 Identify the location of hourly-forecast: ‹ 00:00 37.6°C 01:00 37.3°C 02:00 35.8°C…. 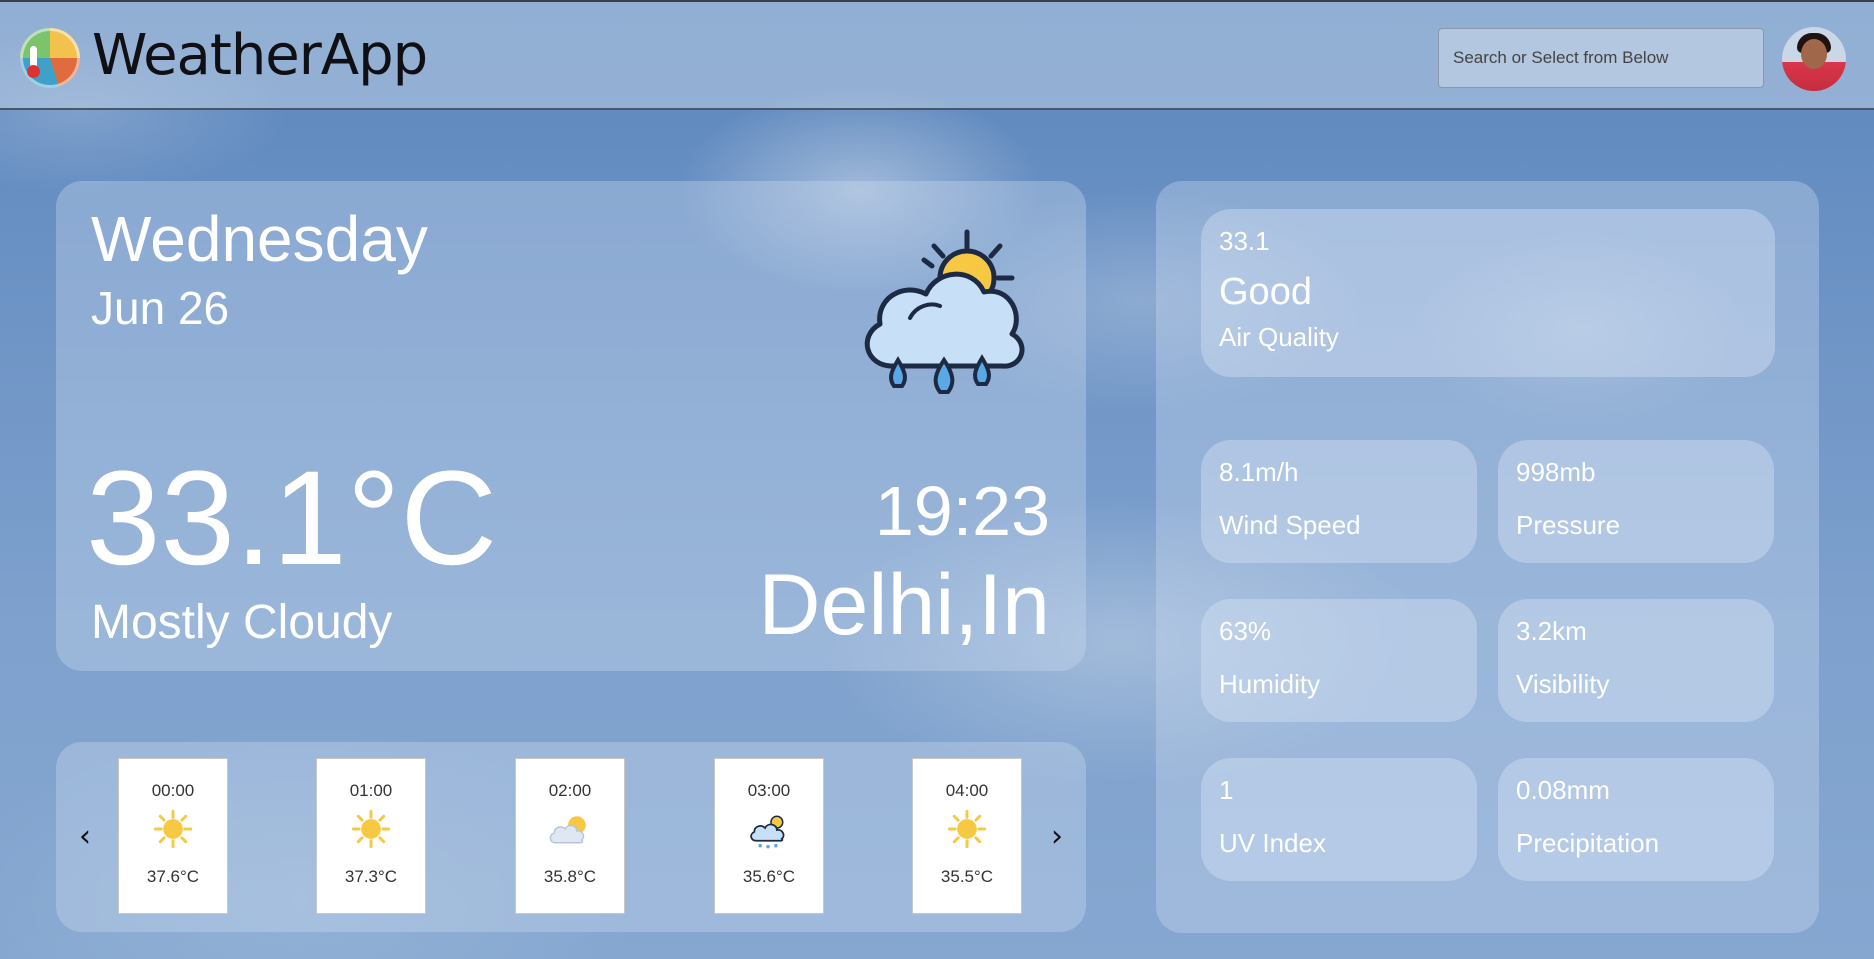
(571, 837).